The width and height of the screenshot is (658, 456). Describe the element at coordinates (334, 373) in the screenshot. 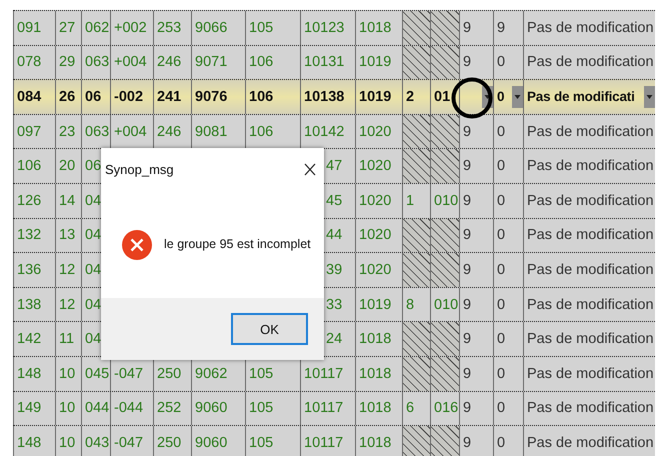

I see `table-row: 148 10 045 -047 250 9062 105 10117 1018 9 0 Pas de modification` at that location.